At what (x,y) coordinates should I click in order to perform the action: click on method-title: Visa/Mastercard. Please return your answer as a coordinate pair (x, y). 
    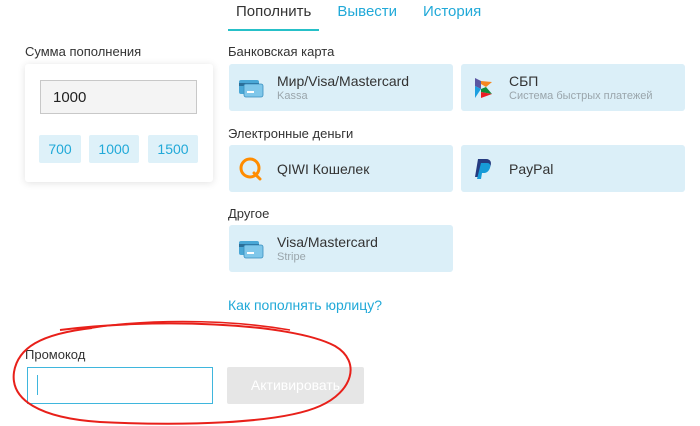
    Looking at the image, I should click on (327, 242).